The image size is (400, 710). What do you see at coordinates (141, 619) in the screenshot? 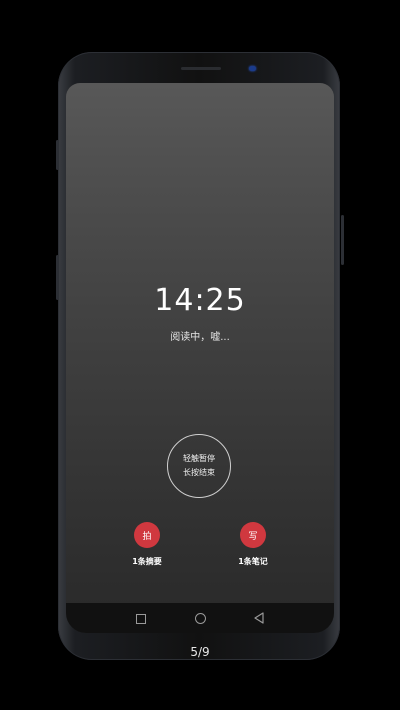
I see `recent-apps-square-icon` at bounding box center [141, 619].